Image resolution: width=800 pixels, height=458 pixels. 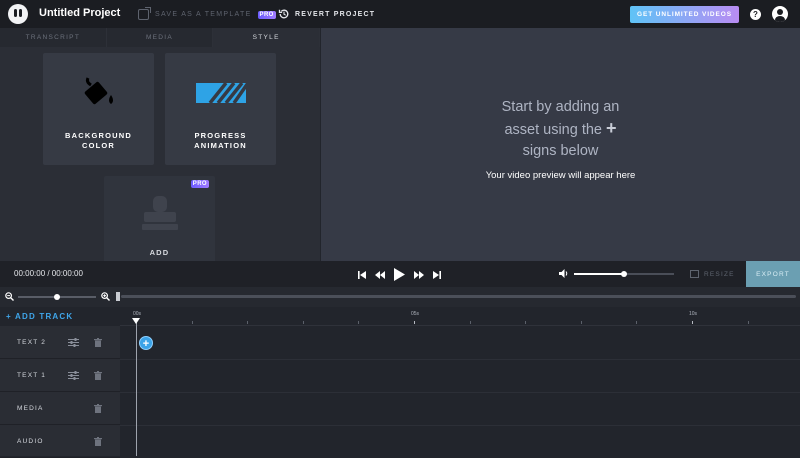 What do you see at coordinates (32, 342) in the screenshot?
I see `track-name: TEXT 2` at bounding box center [32, 342].